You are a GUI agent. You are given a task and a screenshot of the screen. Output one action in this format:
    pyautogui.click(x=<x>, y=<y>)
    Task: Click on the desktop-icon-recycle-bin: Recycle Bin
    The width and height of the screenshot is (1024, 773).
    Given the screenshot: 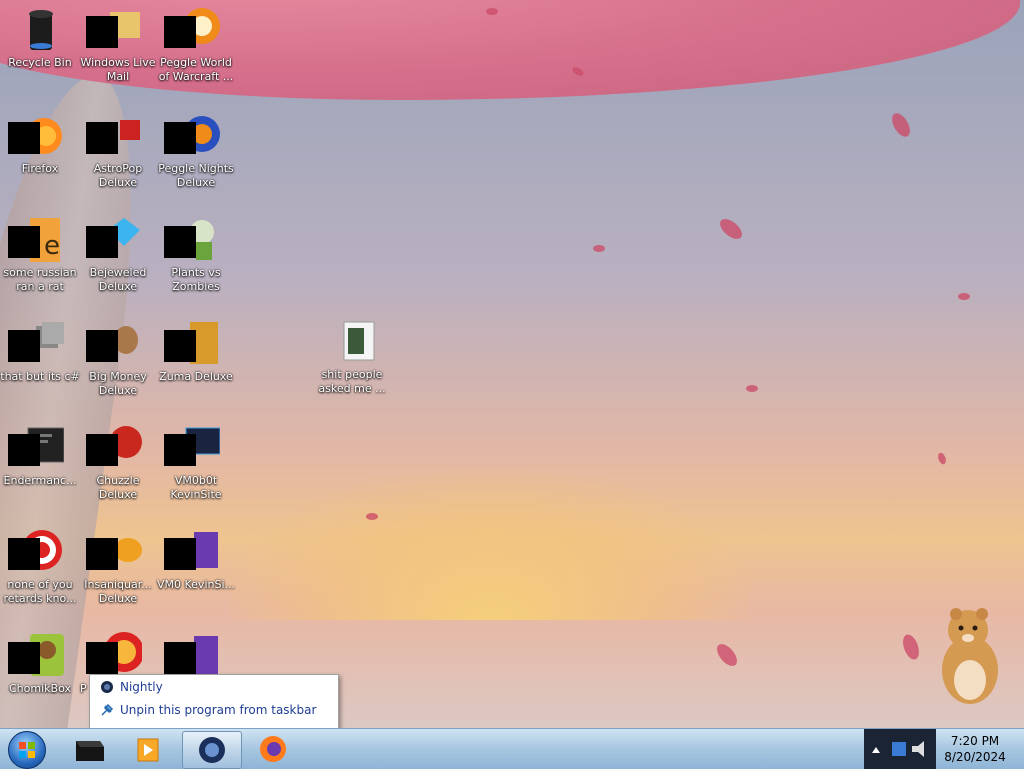 What is the action you would take?
    pyautogui.click(x=40, y=38)
    